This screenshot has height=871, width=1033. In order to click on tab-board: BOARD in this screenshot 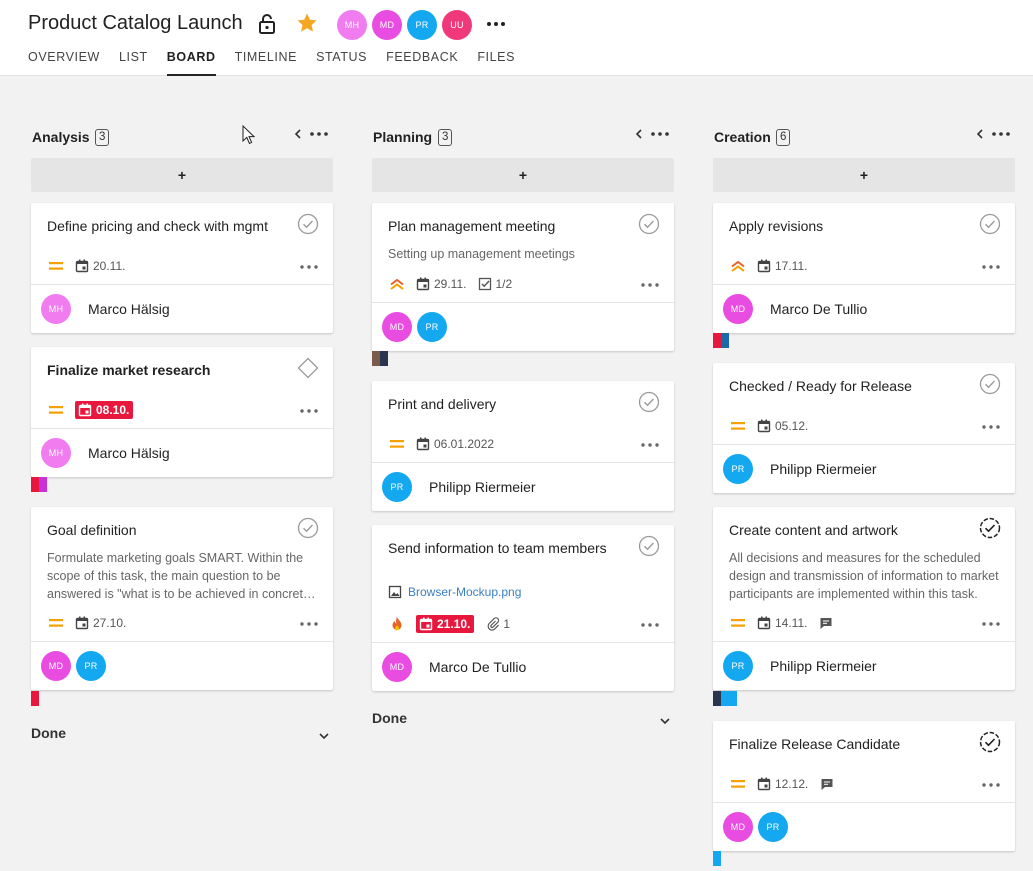, I will do `click(191, 63)`.